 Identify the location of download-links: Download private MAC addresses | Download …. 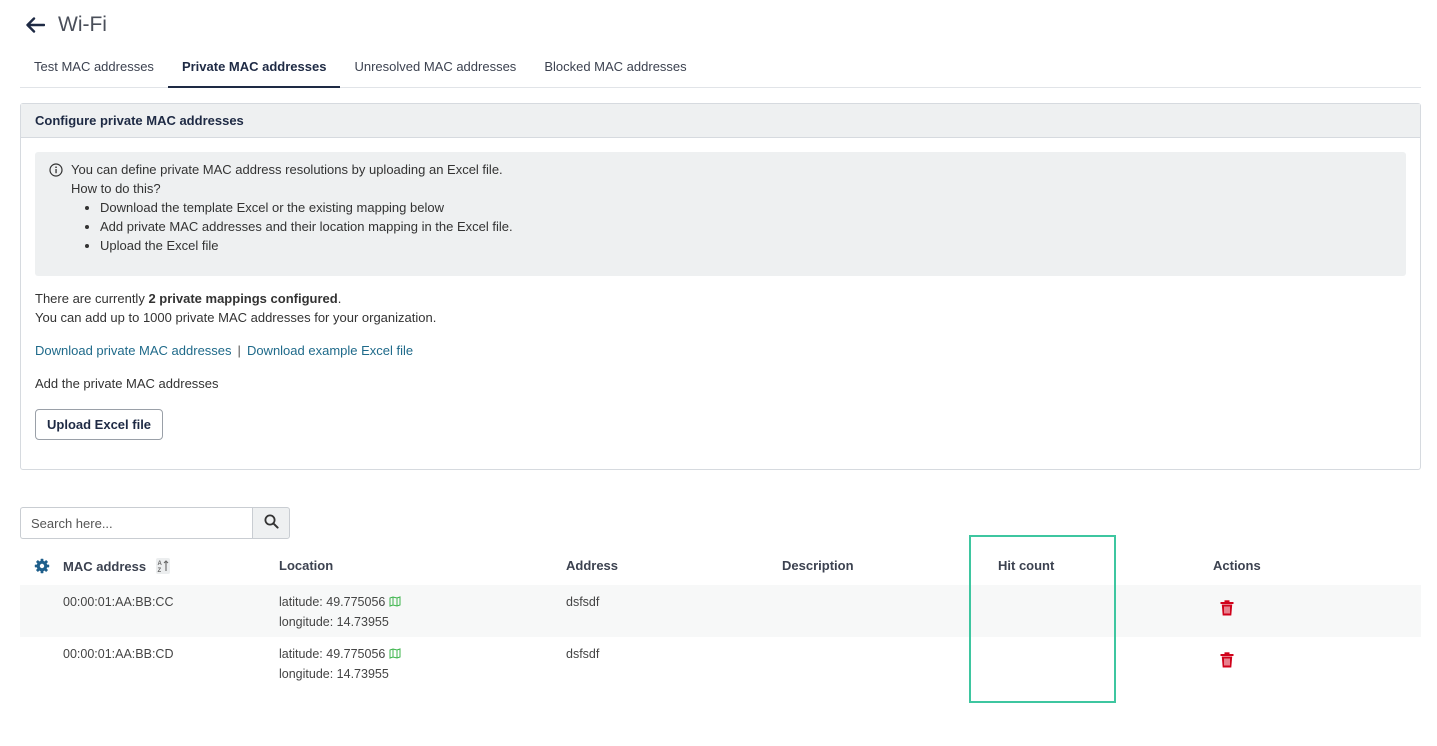
(224, 350).